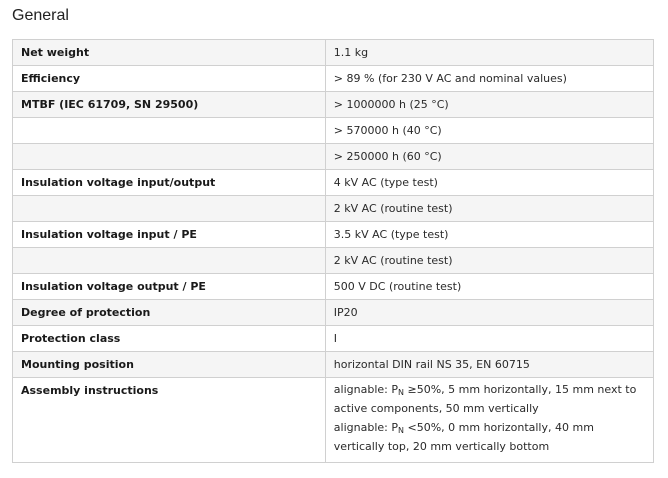 The width and height of the screenshot is (668, 478). I want to click on table-row: Degree of protection IP20, so click(333, 312).